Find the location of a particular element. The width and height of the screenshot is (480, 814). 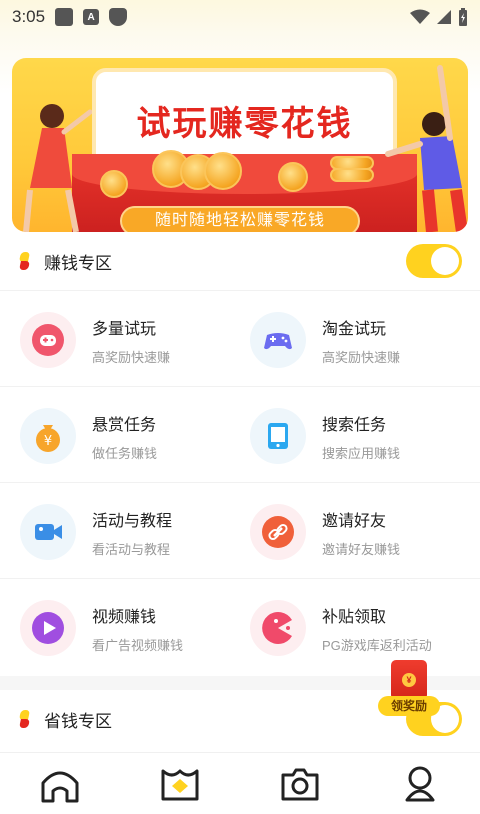

signal-icon is located at coordinates (444, 17).